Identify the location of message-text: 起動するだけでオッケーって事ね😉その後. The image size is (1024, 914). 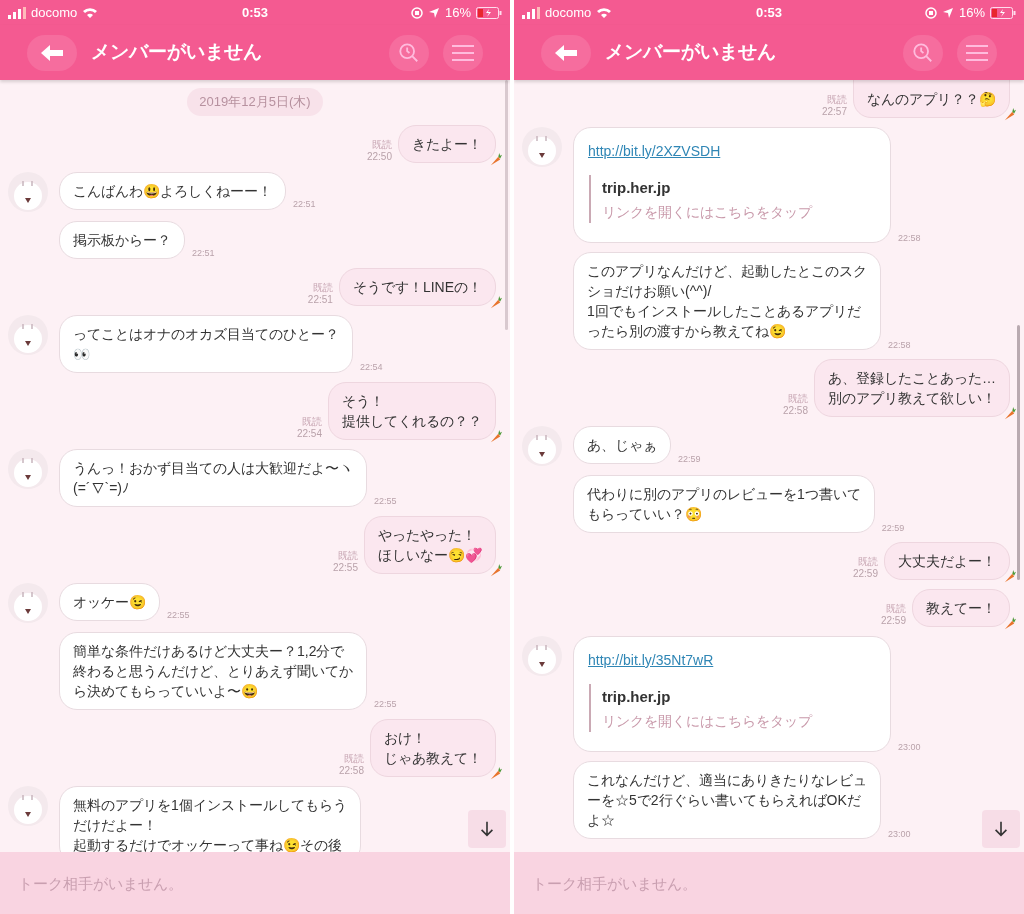
(208, 843).